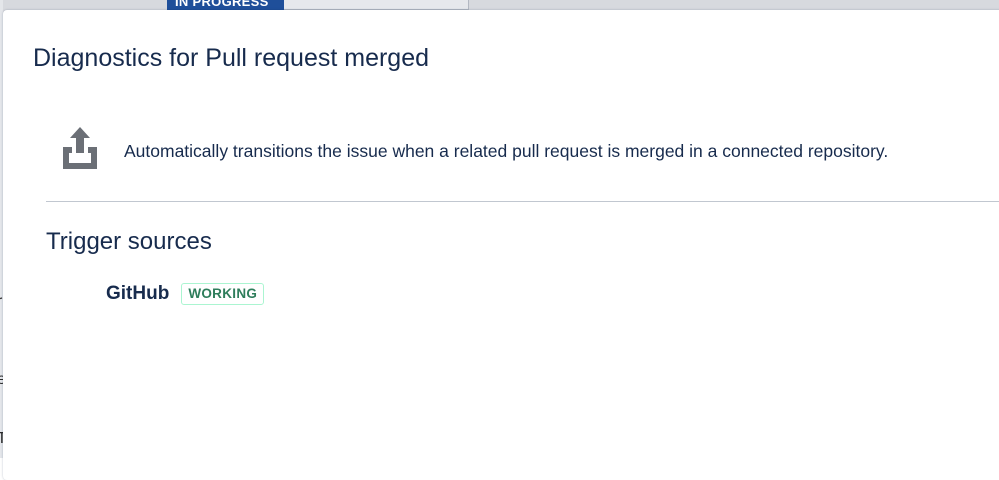 This screenshot has width=999, height=480. I want to click on share-upload-icon, so click(80, 148).